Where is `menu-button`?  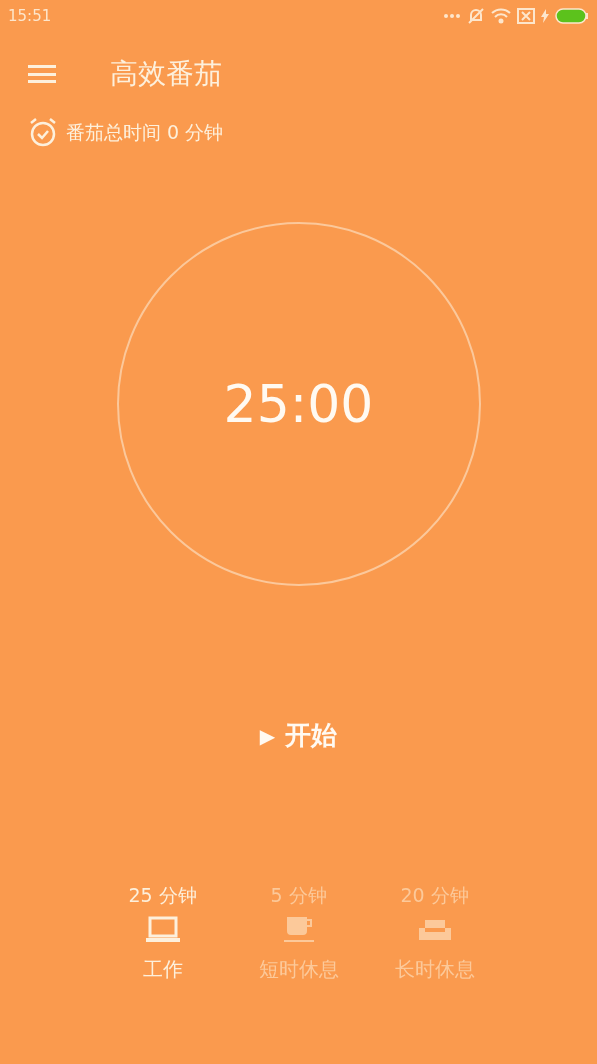 menu-button is located at coordinates (42, 74).